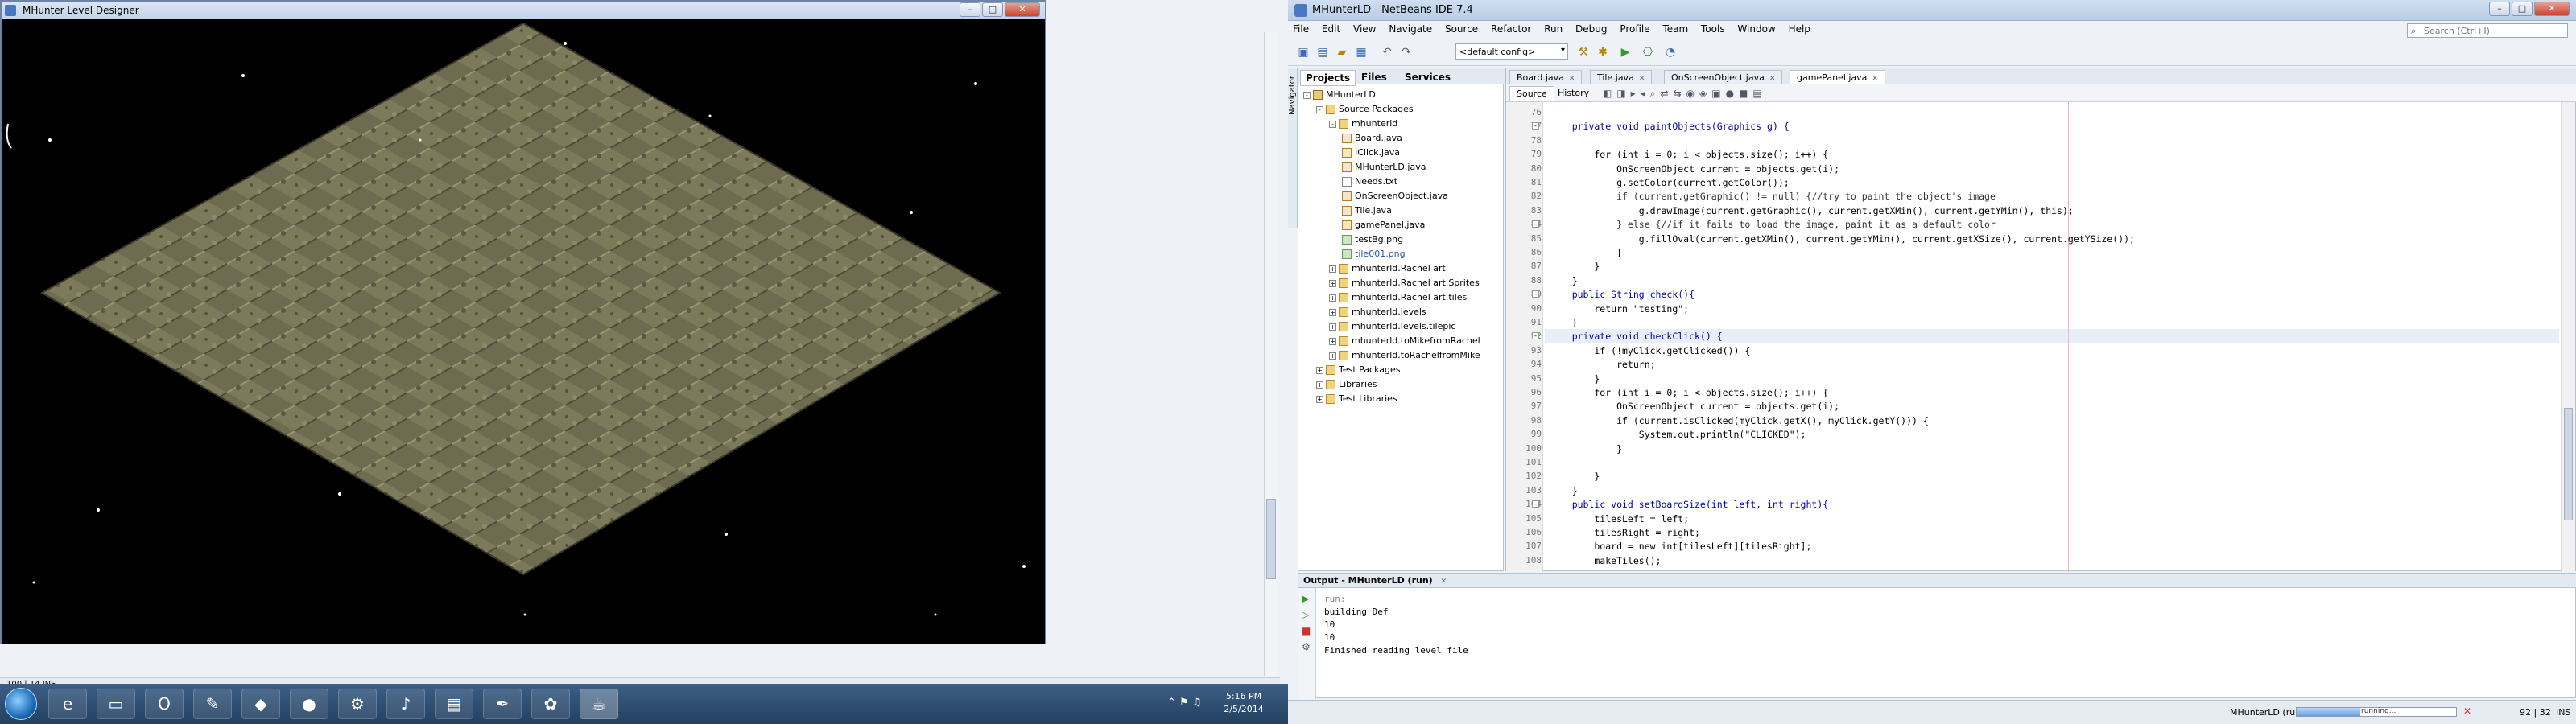 This screenshot has height=724, width=2576. I want to click on tree-item: + mhunterld.levels.tilepic, so click(1392, 326).